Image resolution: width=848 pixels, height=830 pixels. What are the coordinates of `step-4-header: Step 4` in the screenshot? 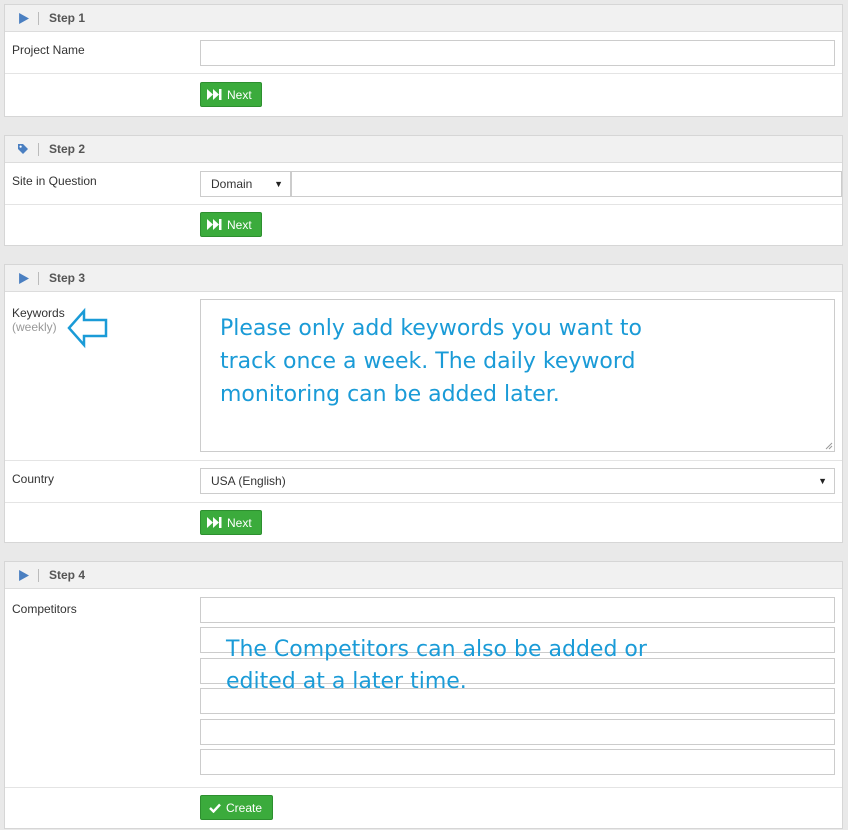 It's located at (423, 575).